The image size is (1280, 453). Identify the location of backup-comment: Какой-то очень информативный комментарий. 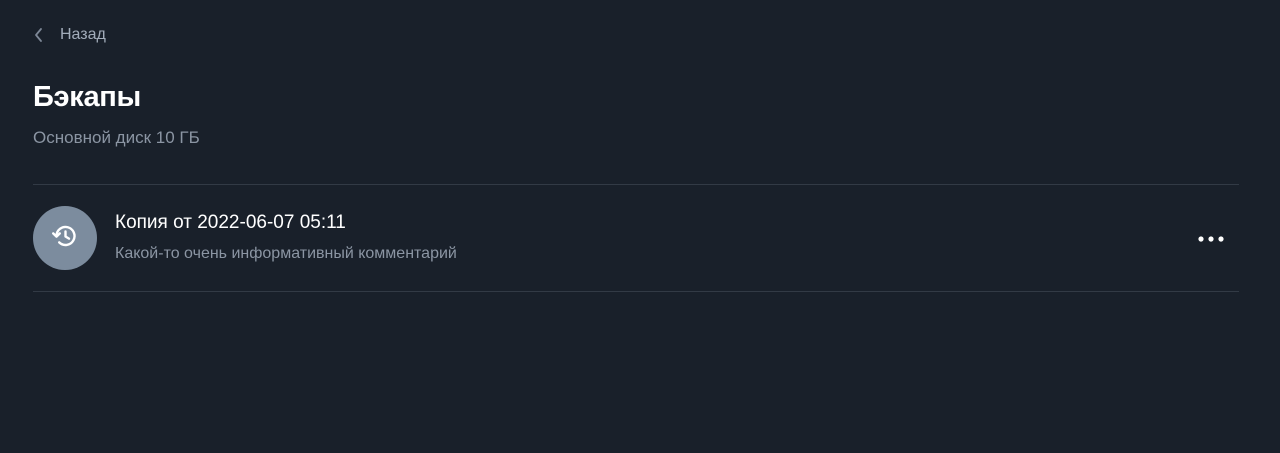
(286, 253).